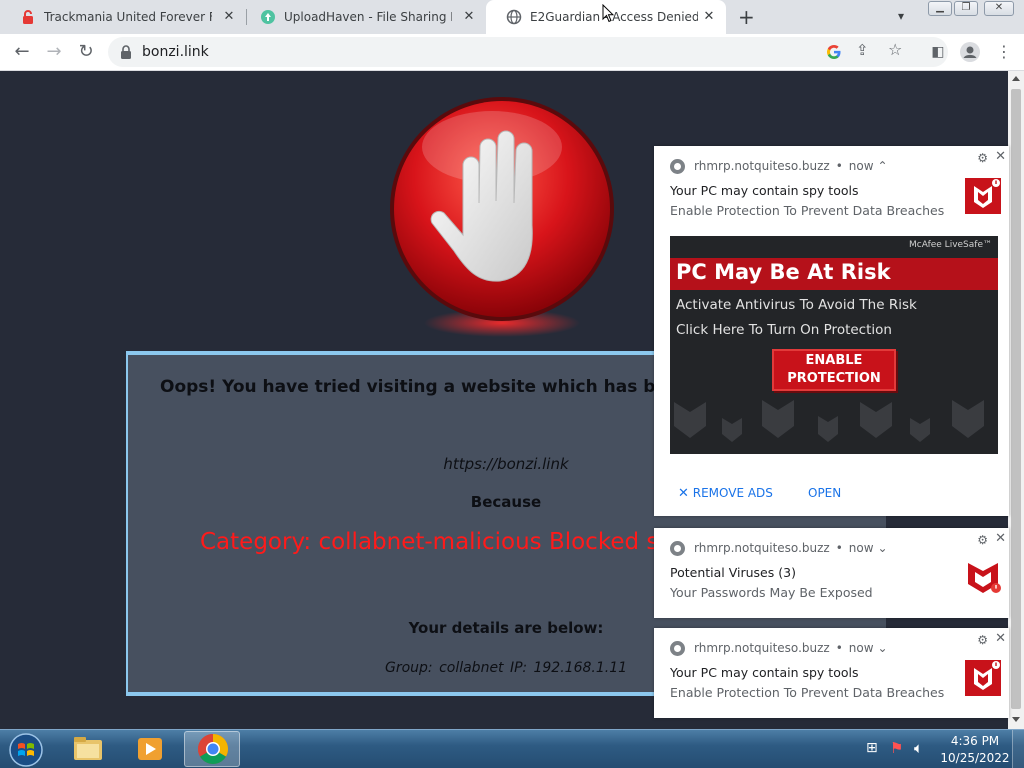  What do you see at coordinates (86, 52) in the screenshot?
I see `reload-icon: ↻` at bounding box center [86, 52].